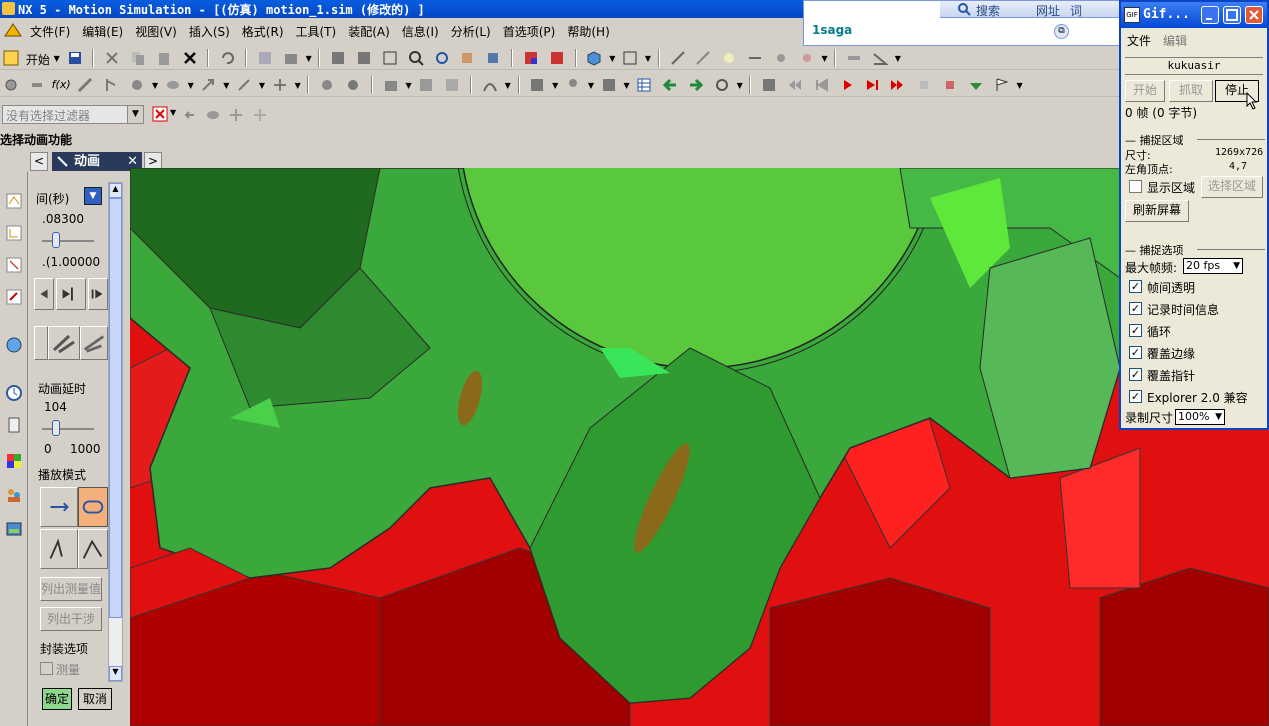 Image resolution: width=1269 pixels, height=726 pixels. What do you see at coordinates (71, 619) in the screenshot?
I see `list-interference-button: 列出干涉` at bounding box center [71, 619].